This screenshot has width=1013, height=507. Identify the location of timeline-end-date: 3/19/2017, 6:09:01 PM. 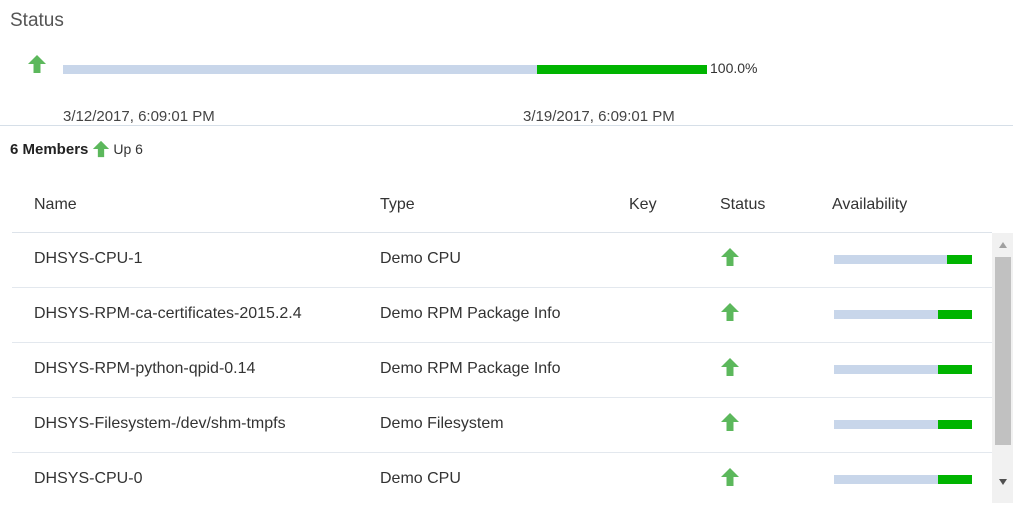
(599, 116).